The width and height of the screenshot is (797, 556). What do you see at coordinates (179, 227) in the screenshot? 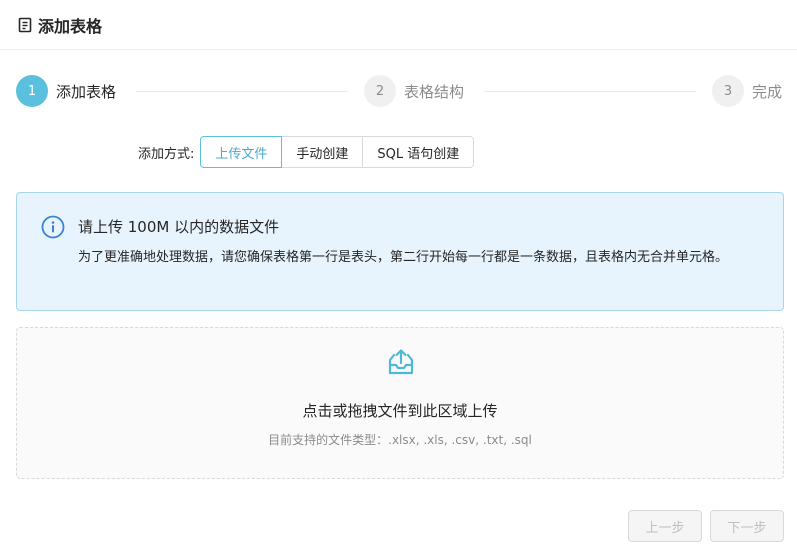
I see `info-title: 请上传 100M 以内的数据文件` at bounding box center [179, 227].